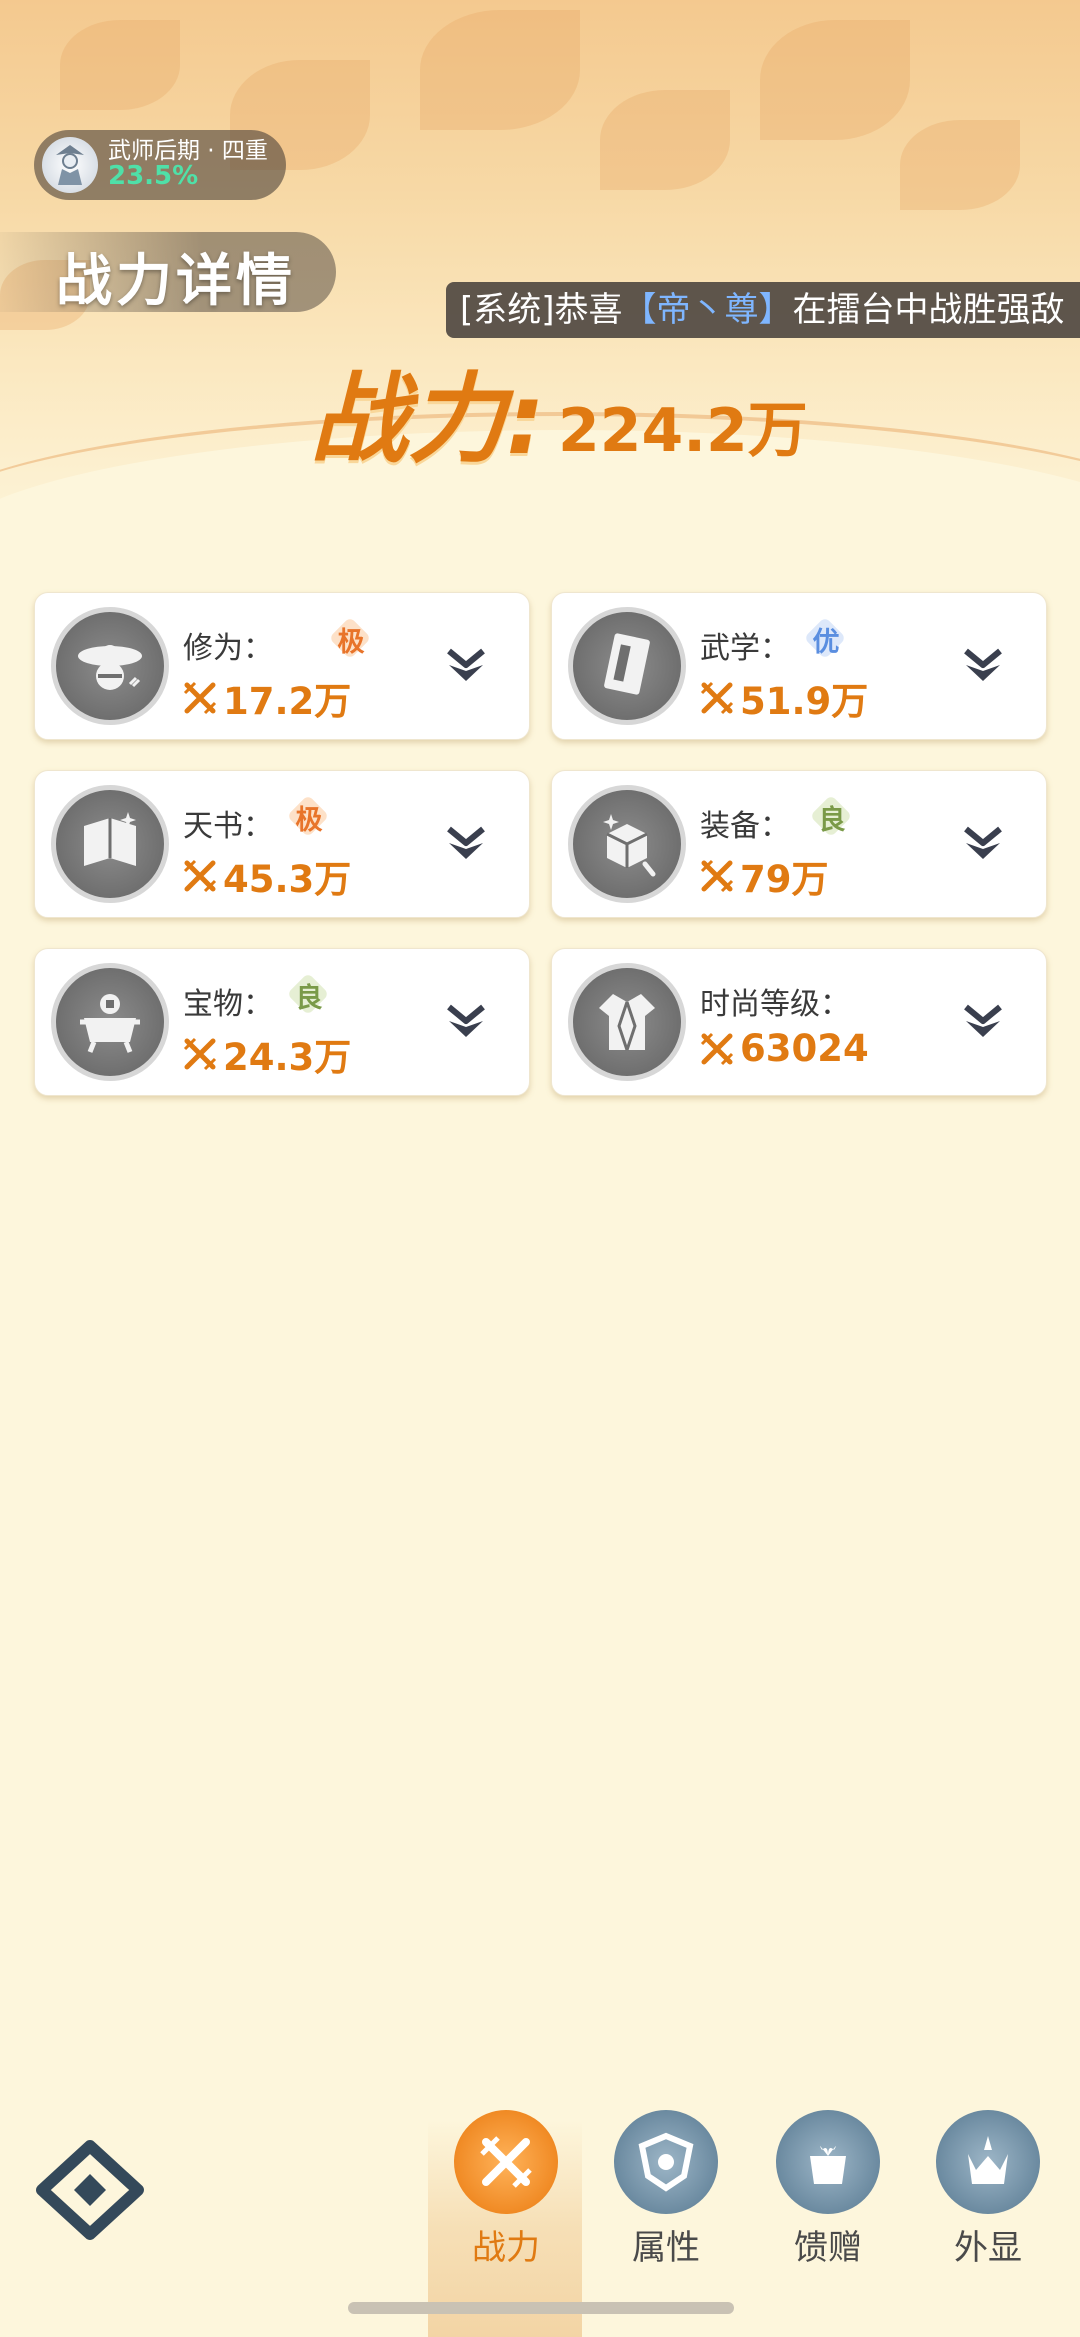  I want to click on power-label: 战力:, so click(428, 420).